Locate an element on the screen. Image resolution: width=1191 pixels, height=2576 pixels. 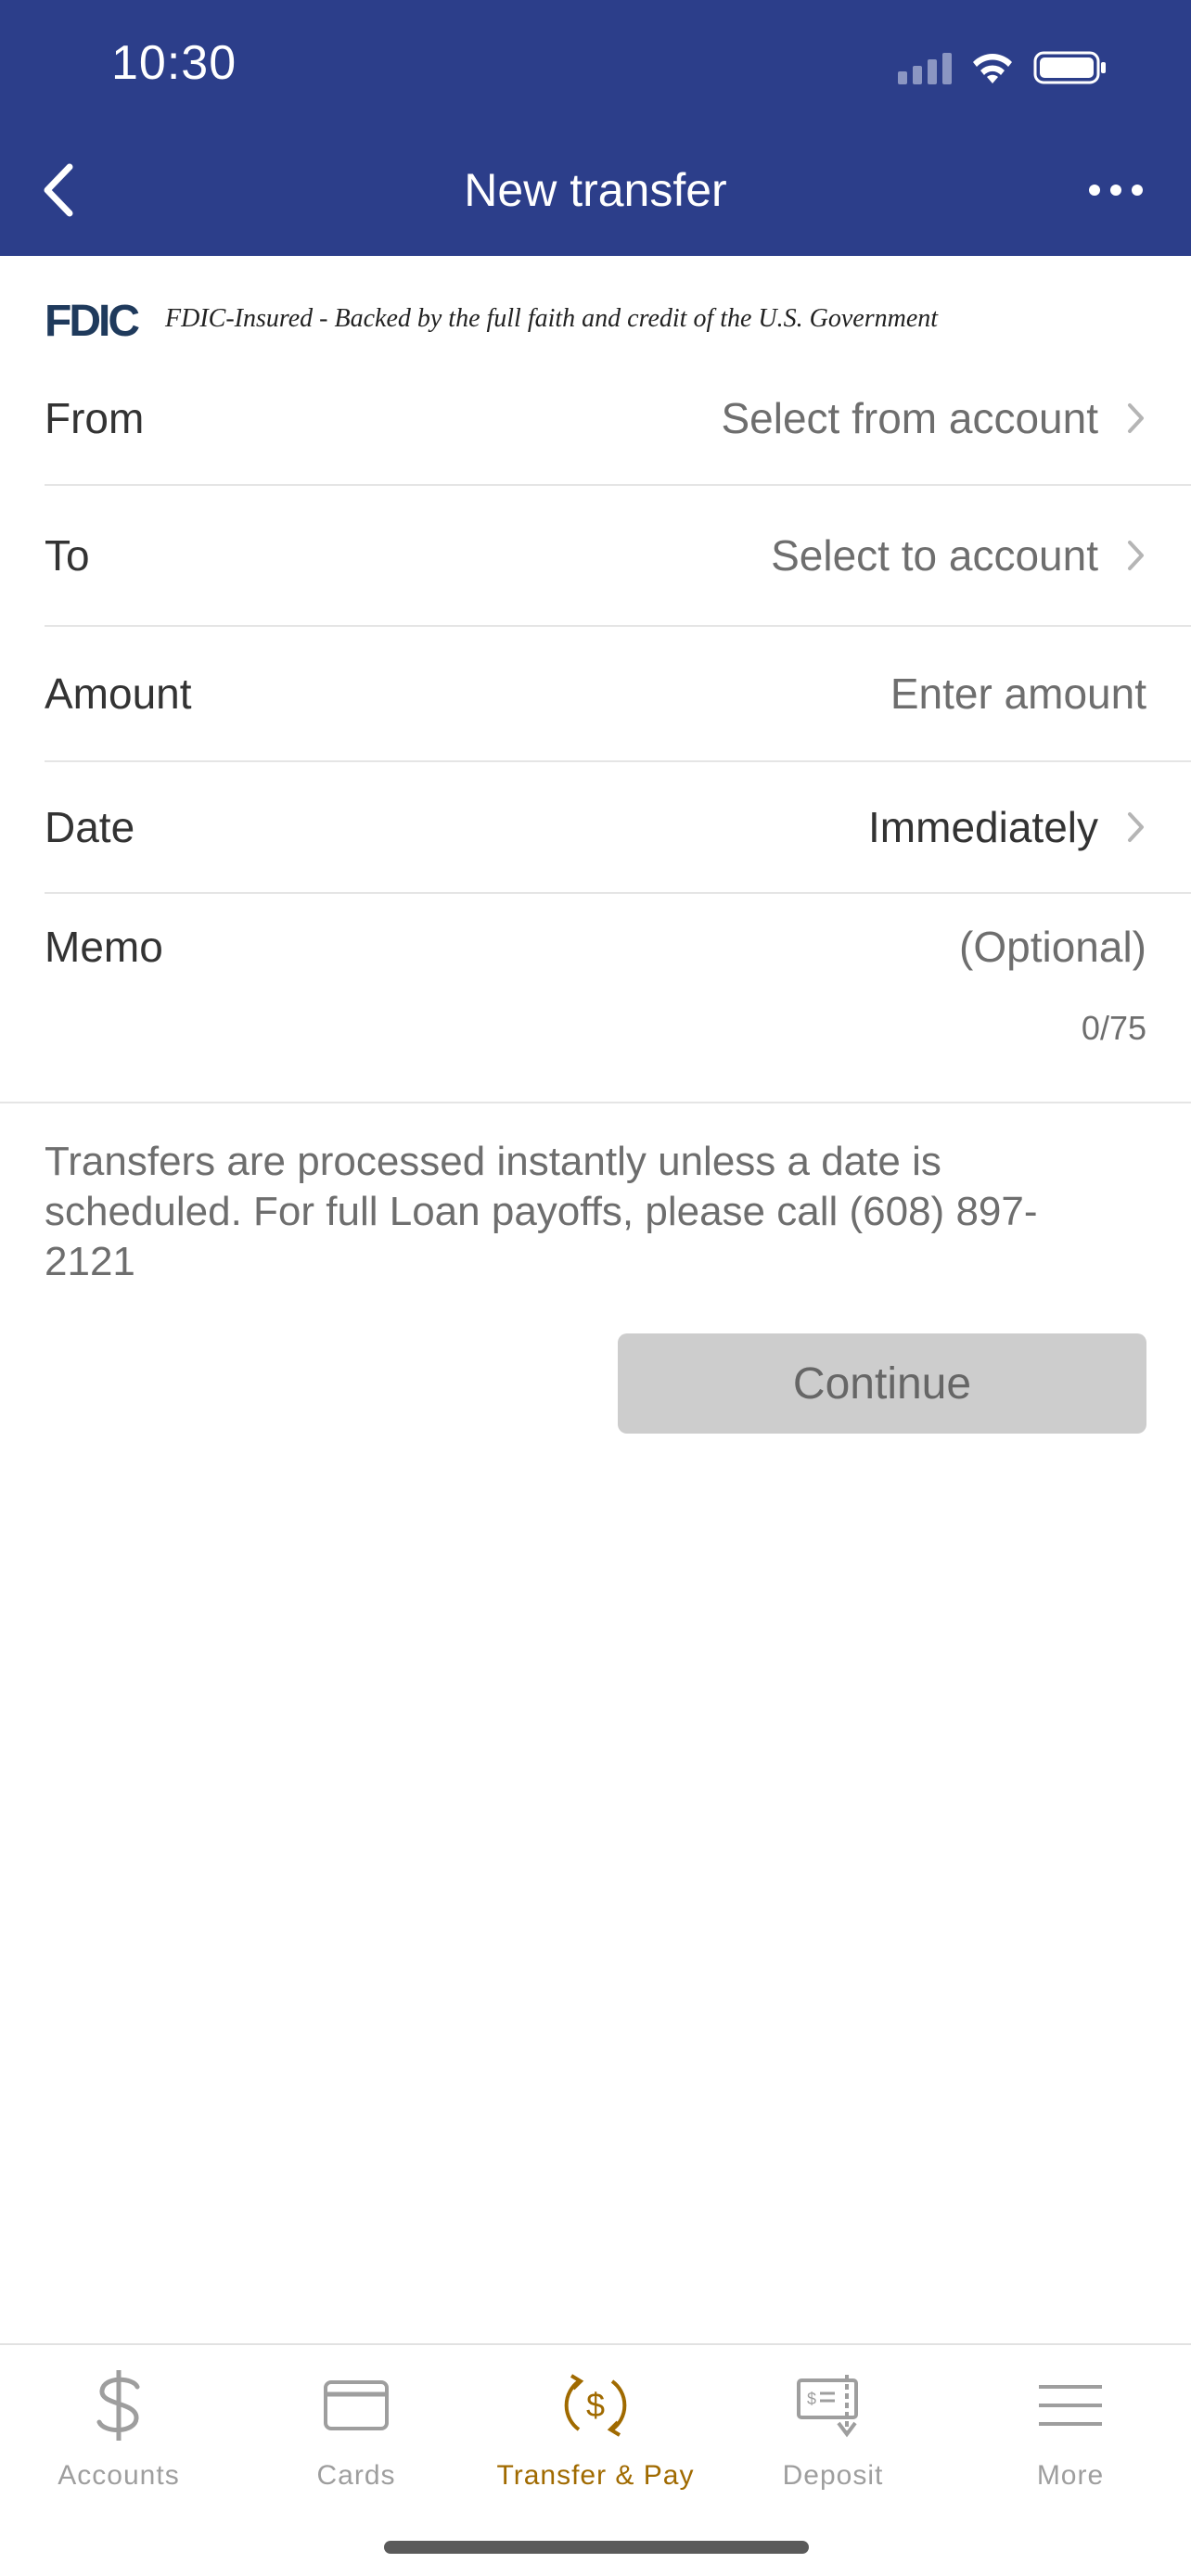
wifi-icon is located at coordinates (992, 68).